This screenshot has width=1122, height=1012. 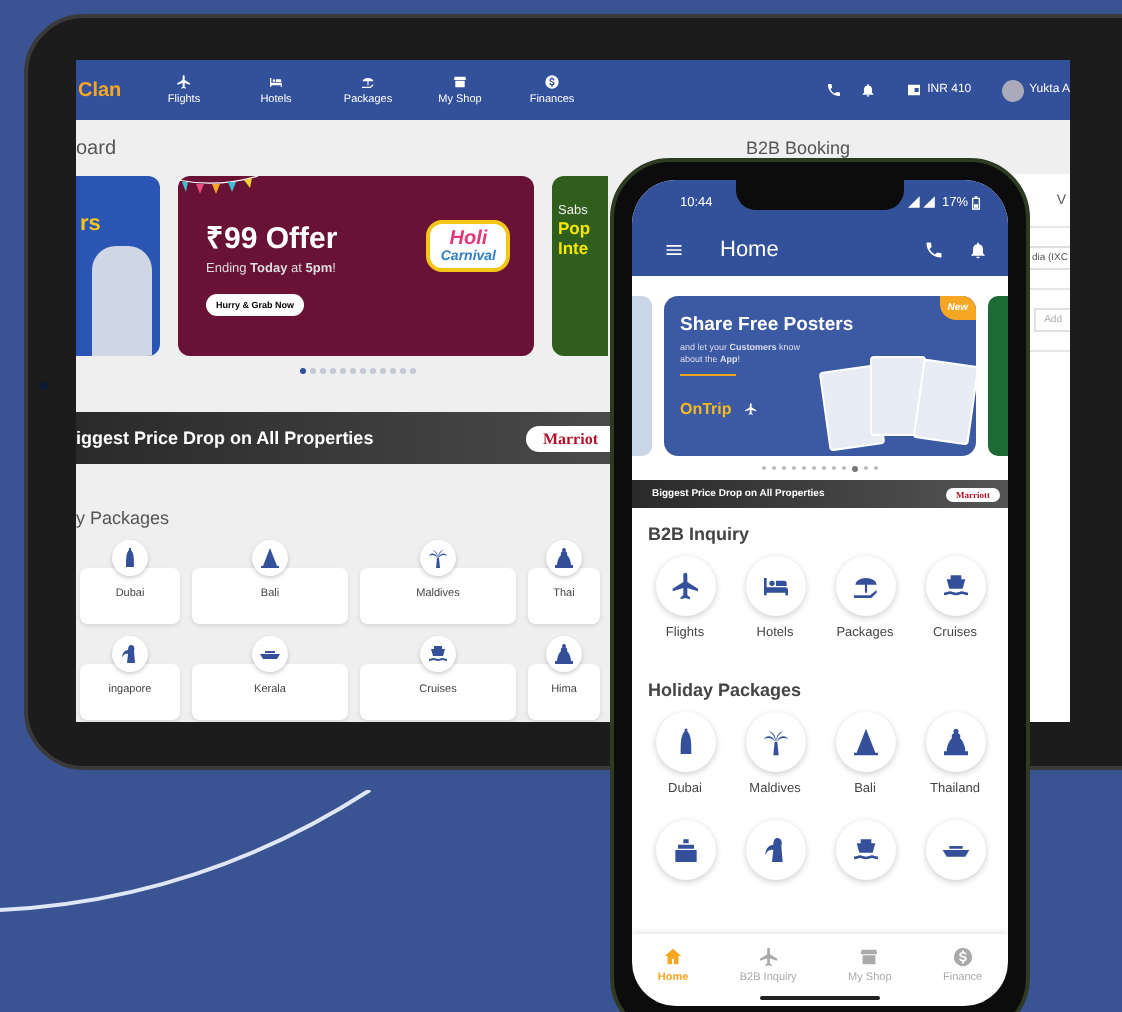 What do you see at coordinates (568, 438) in the screenshot?
I see `brand-logo: Marriot` at bounding box center [568, 438].